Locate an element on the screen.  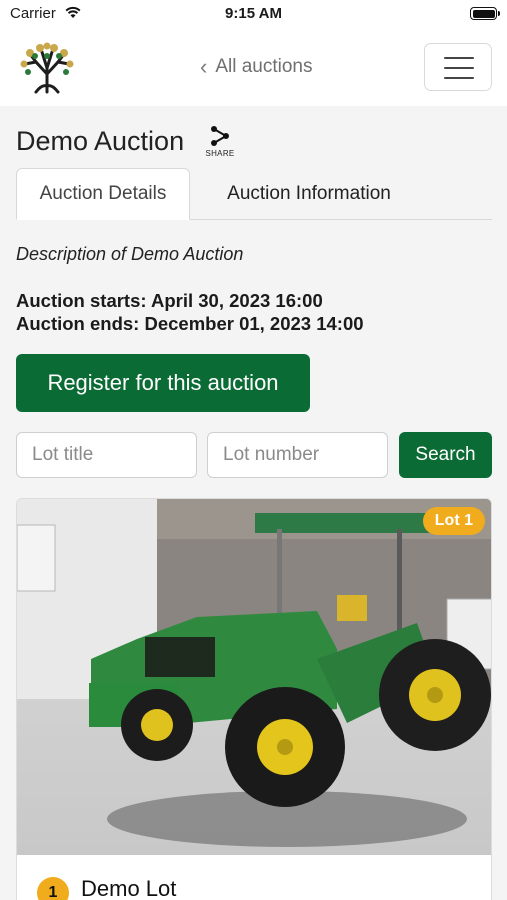
menu-button is located at coordinates (458, 67).